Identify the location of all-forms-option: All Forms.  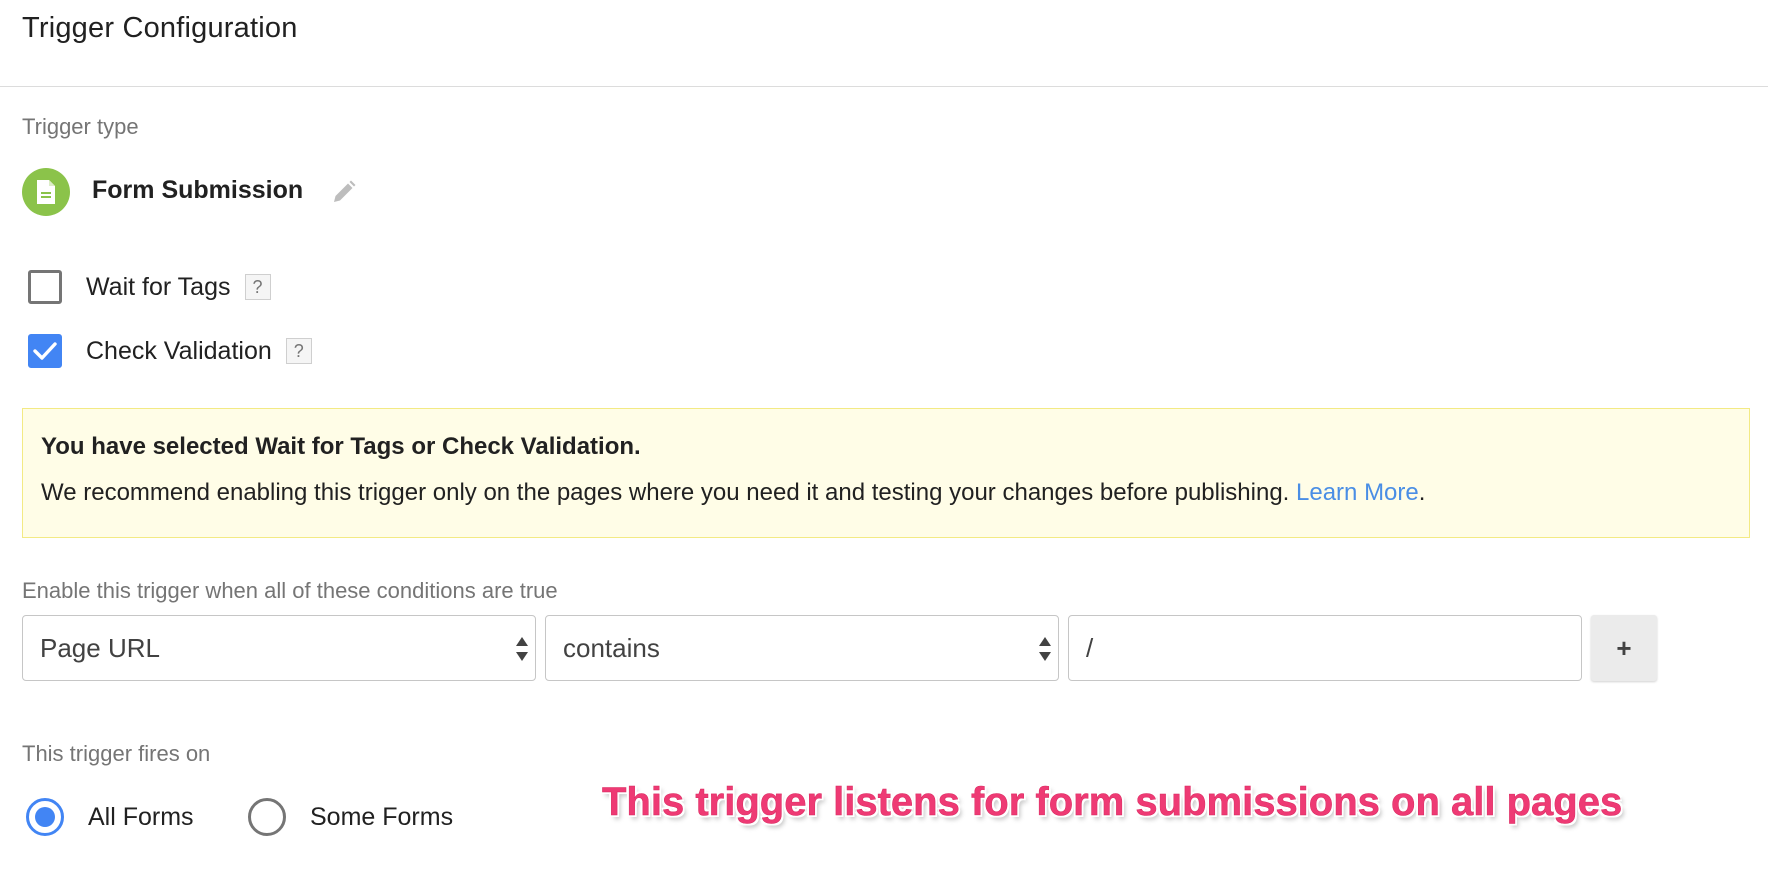
(110, 817).